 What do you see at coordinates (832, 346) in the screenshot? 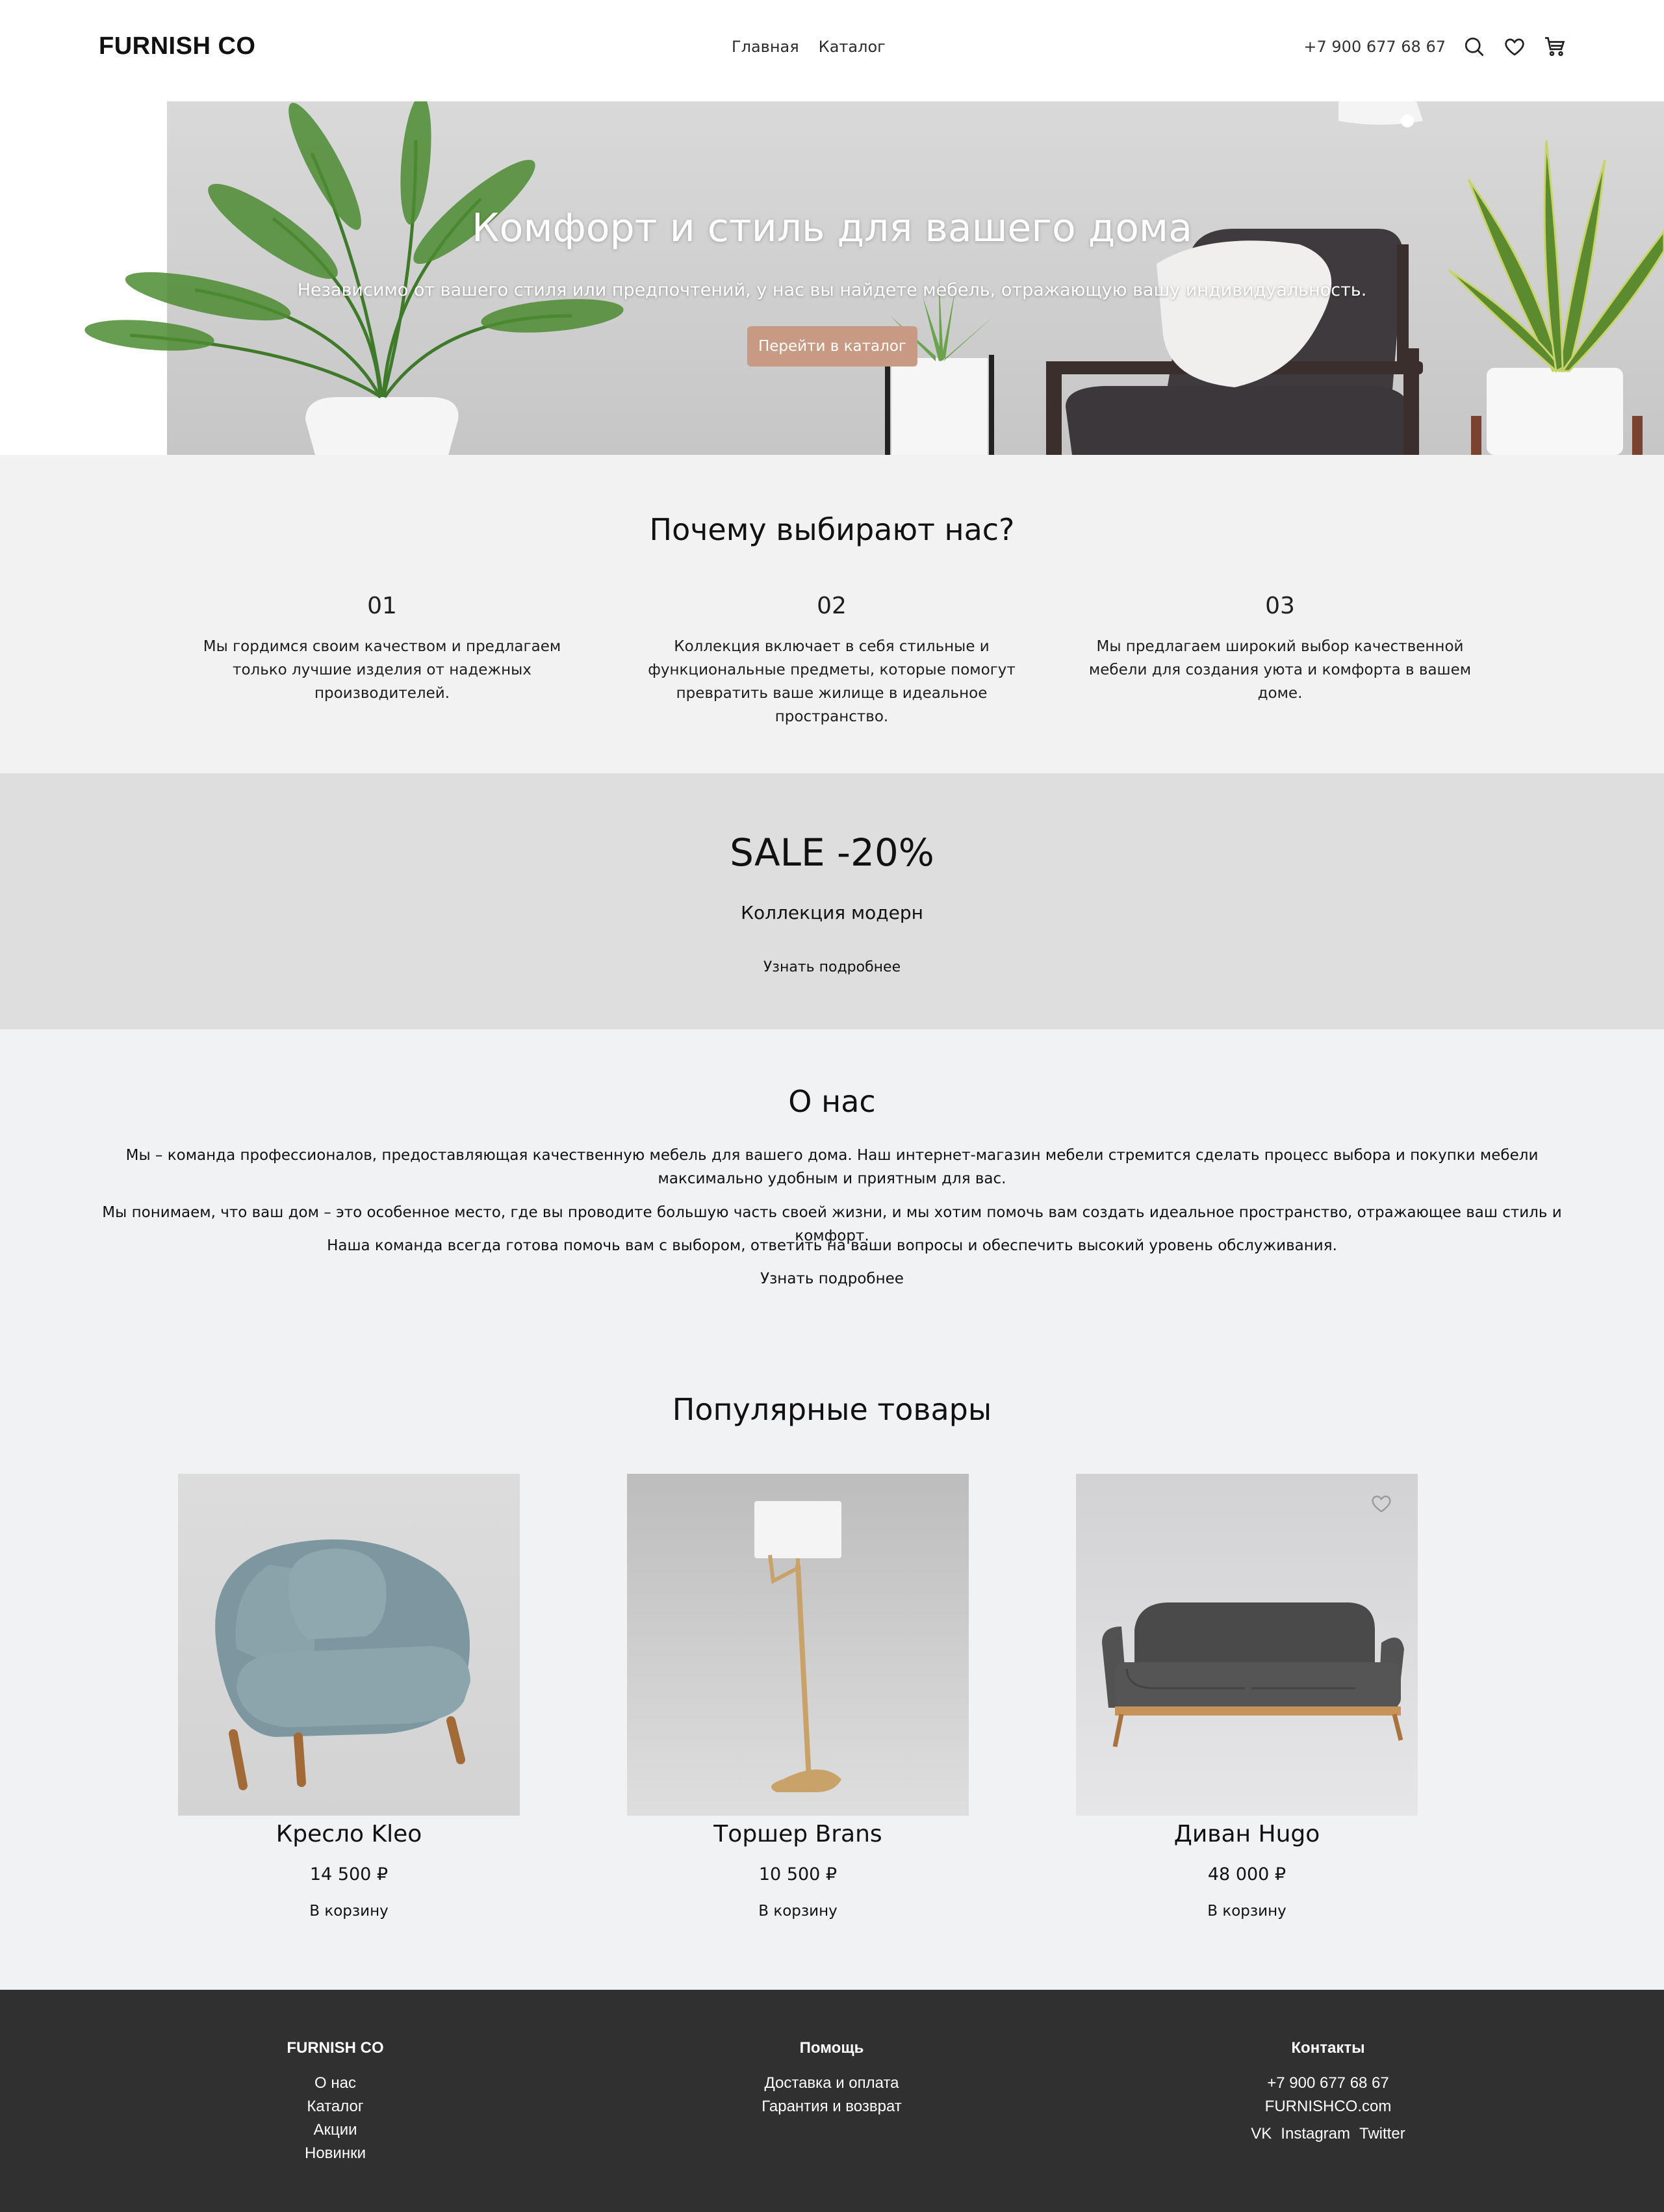
I see `catalog-button: Перейти в каталог` at bounding box center [832, 346].